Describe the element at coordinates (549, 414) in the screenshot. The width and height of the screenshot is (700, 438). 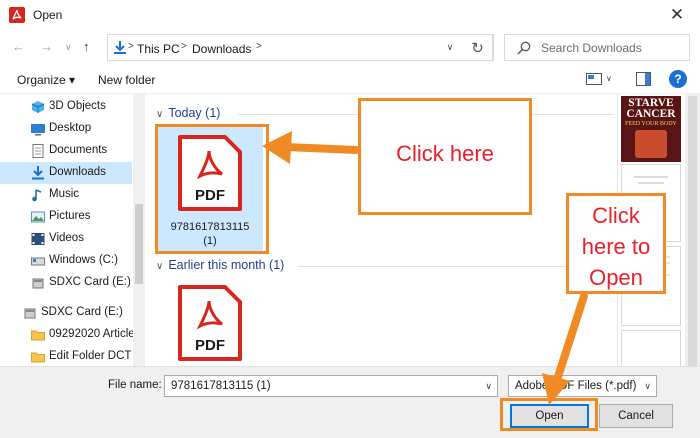
I see `open-button-highlight-box` at that location.